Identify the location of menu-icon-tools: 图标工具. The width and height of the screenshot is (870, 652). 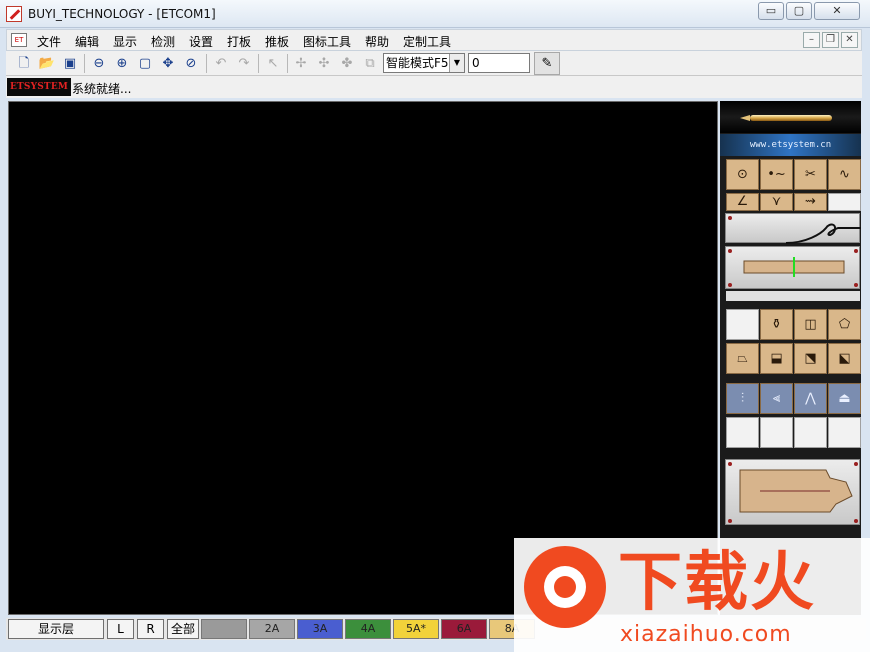
(327, 41).